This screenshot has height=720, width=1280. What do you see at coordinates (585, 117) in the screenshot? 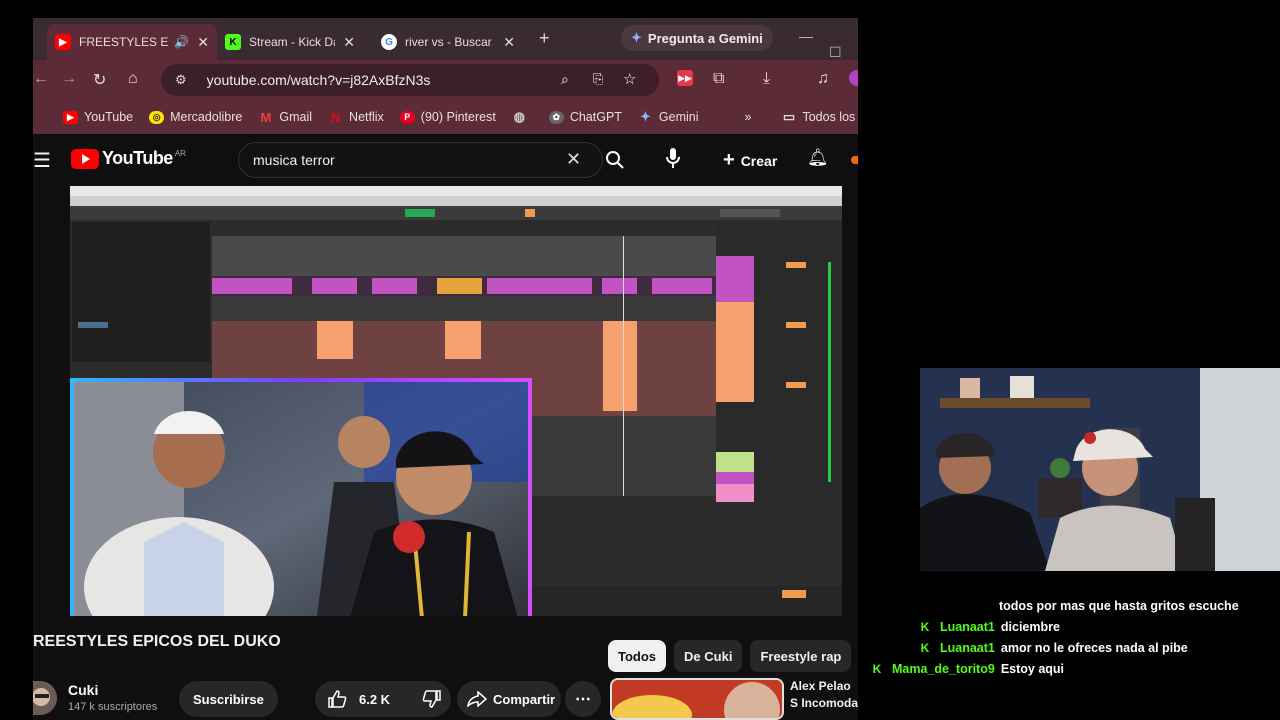
I see `bookmark-chatgpt: ✿ ChatGPT` at bounding box center [585, 117].